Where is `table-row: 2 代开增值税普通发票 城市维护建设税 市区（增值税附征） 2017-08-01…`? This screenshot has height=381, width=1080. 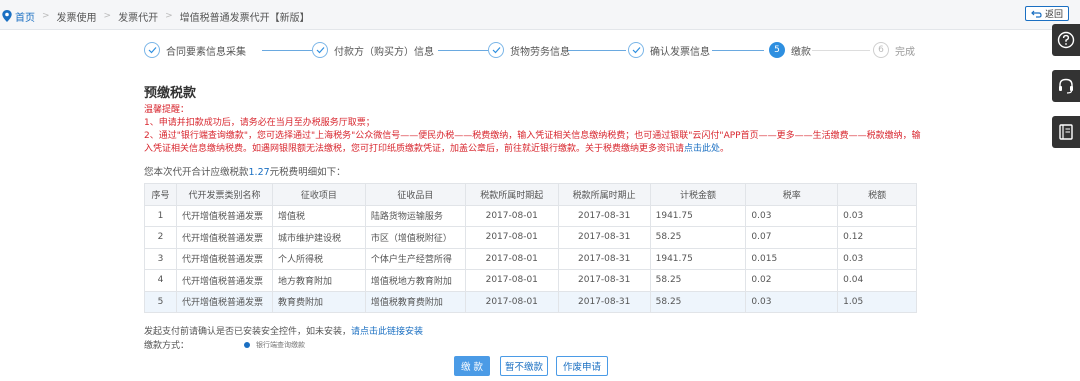
table-row: 2 代开增值税普通发票 城市维护建设税 市区（增值税附征） 2017-08-01… is located at coordinates (530, 237).